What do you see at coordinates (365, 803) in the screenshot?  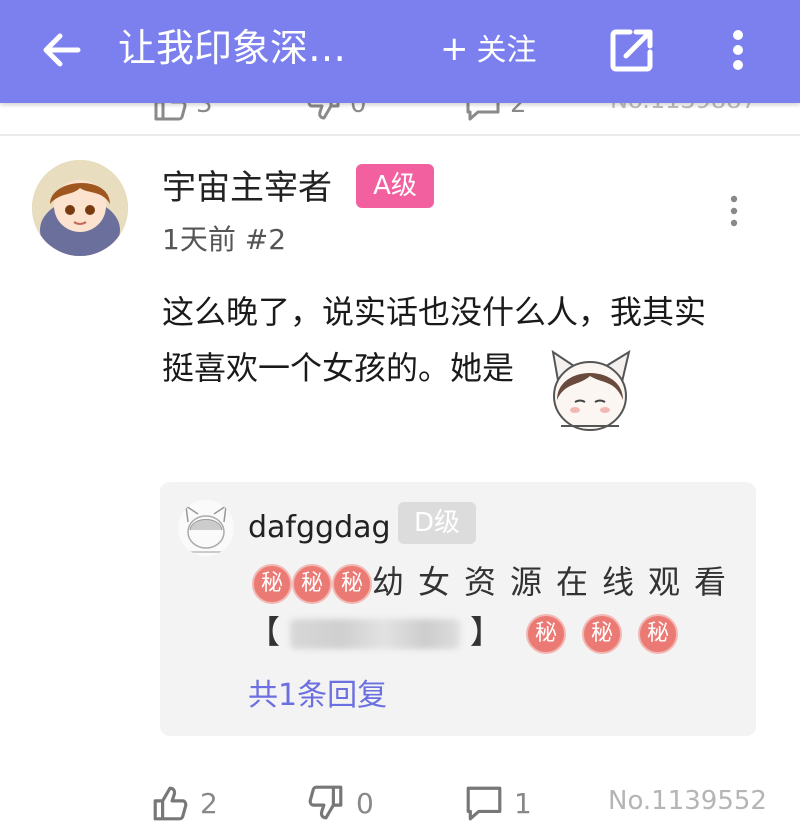 I see `dislike-count: 0` at bounding box center [365, 803].